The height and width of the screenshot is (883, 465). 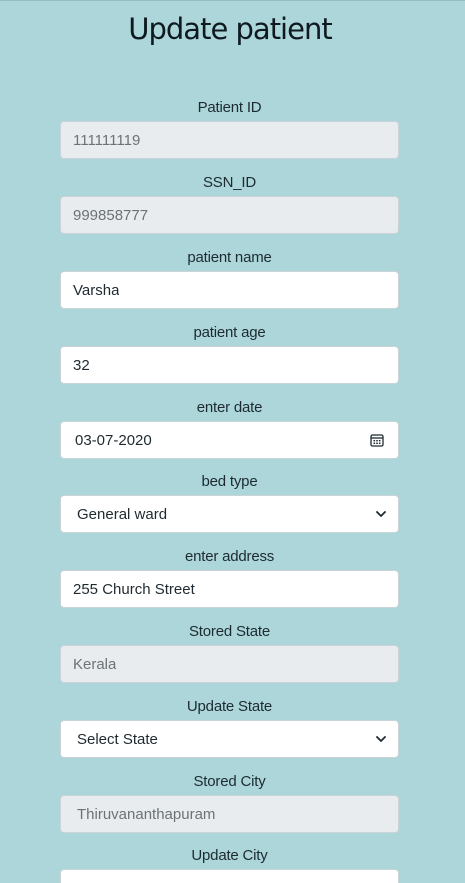 What do you see at coordinates (229, 440) in the screenshot?
I see `enter-date-input: 03-07-2020` at bounding box center [229, 440].